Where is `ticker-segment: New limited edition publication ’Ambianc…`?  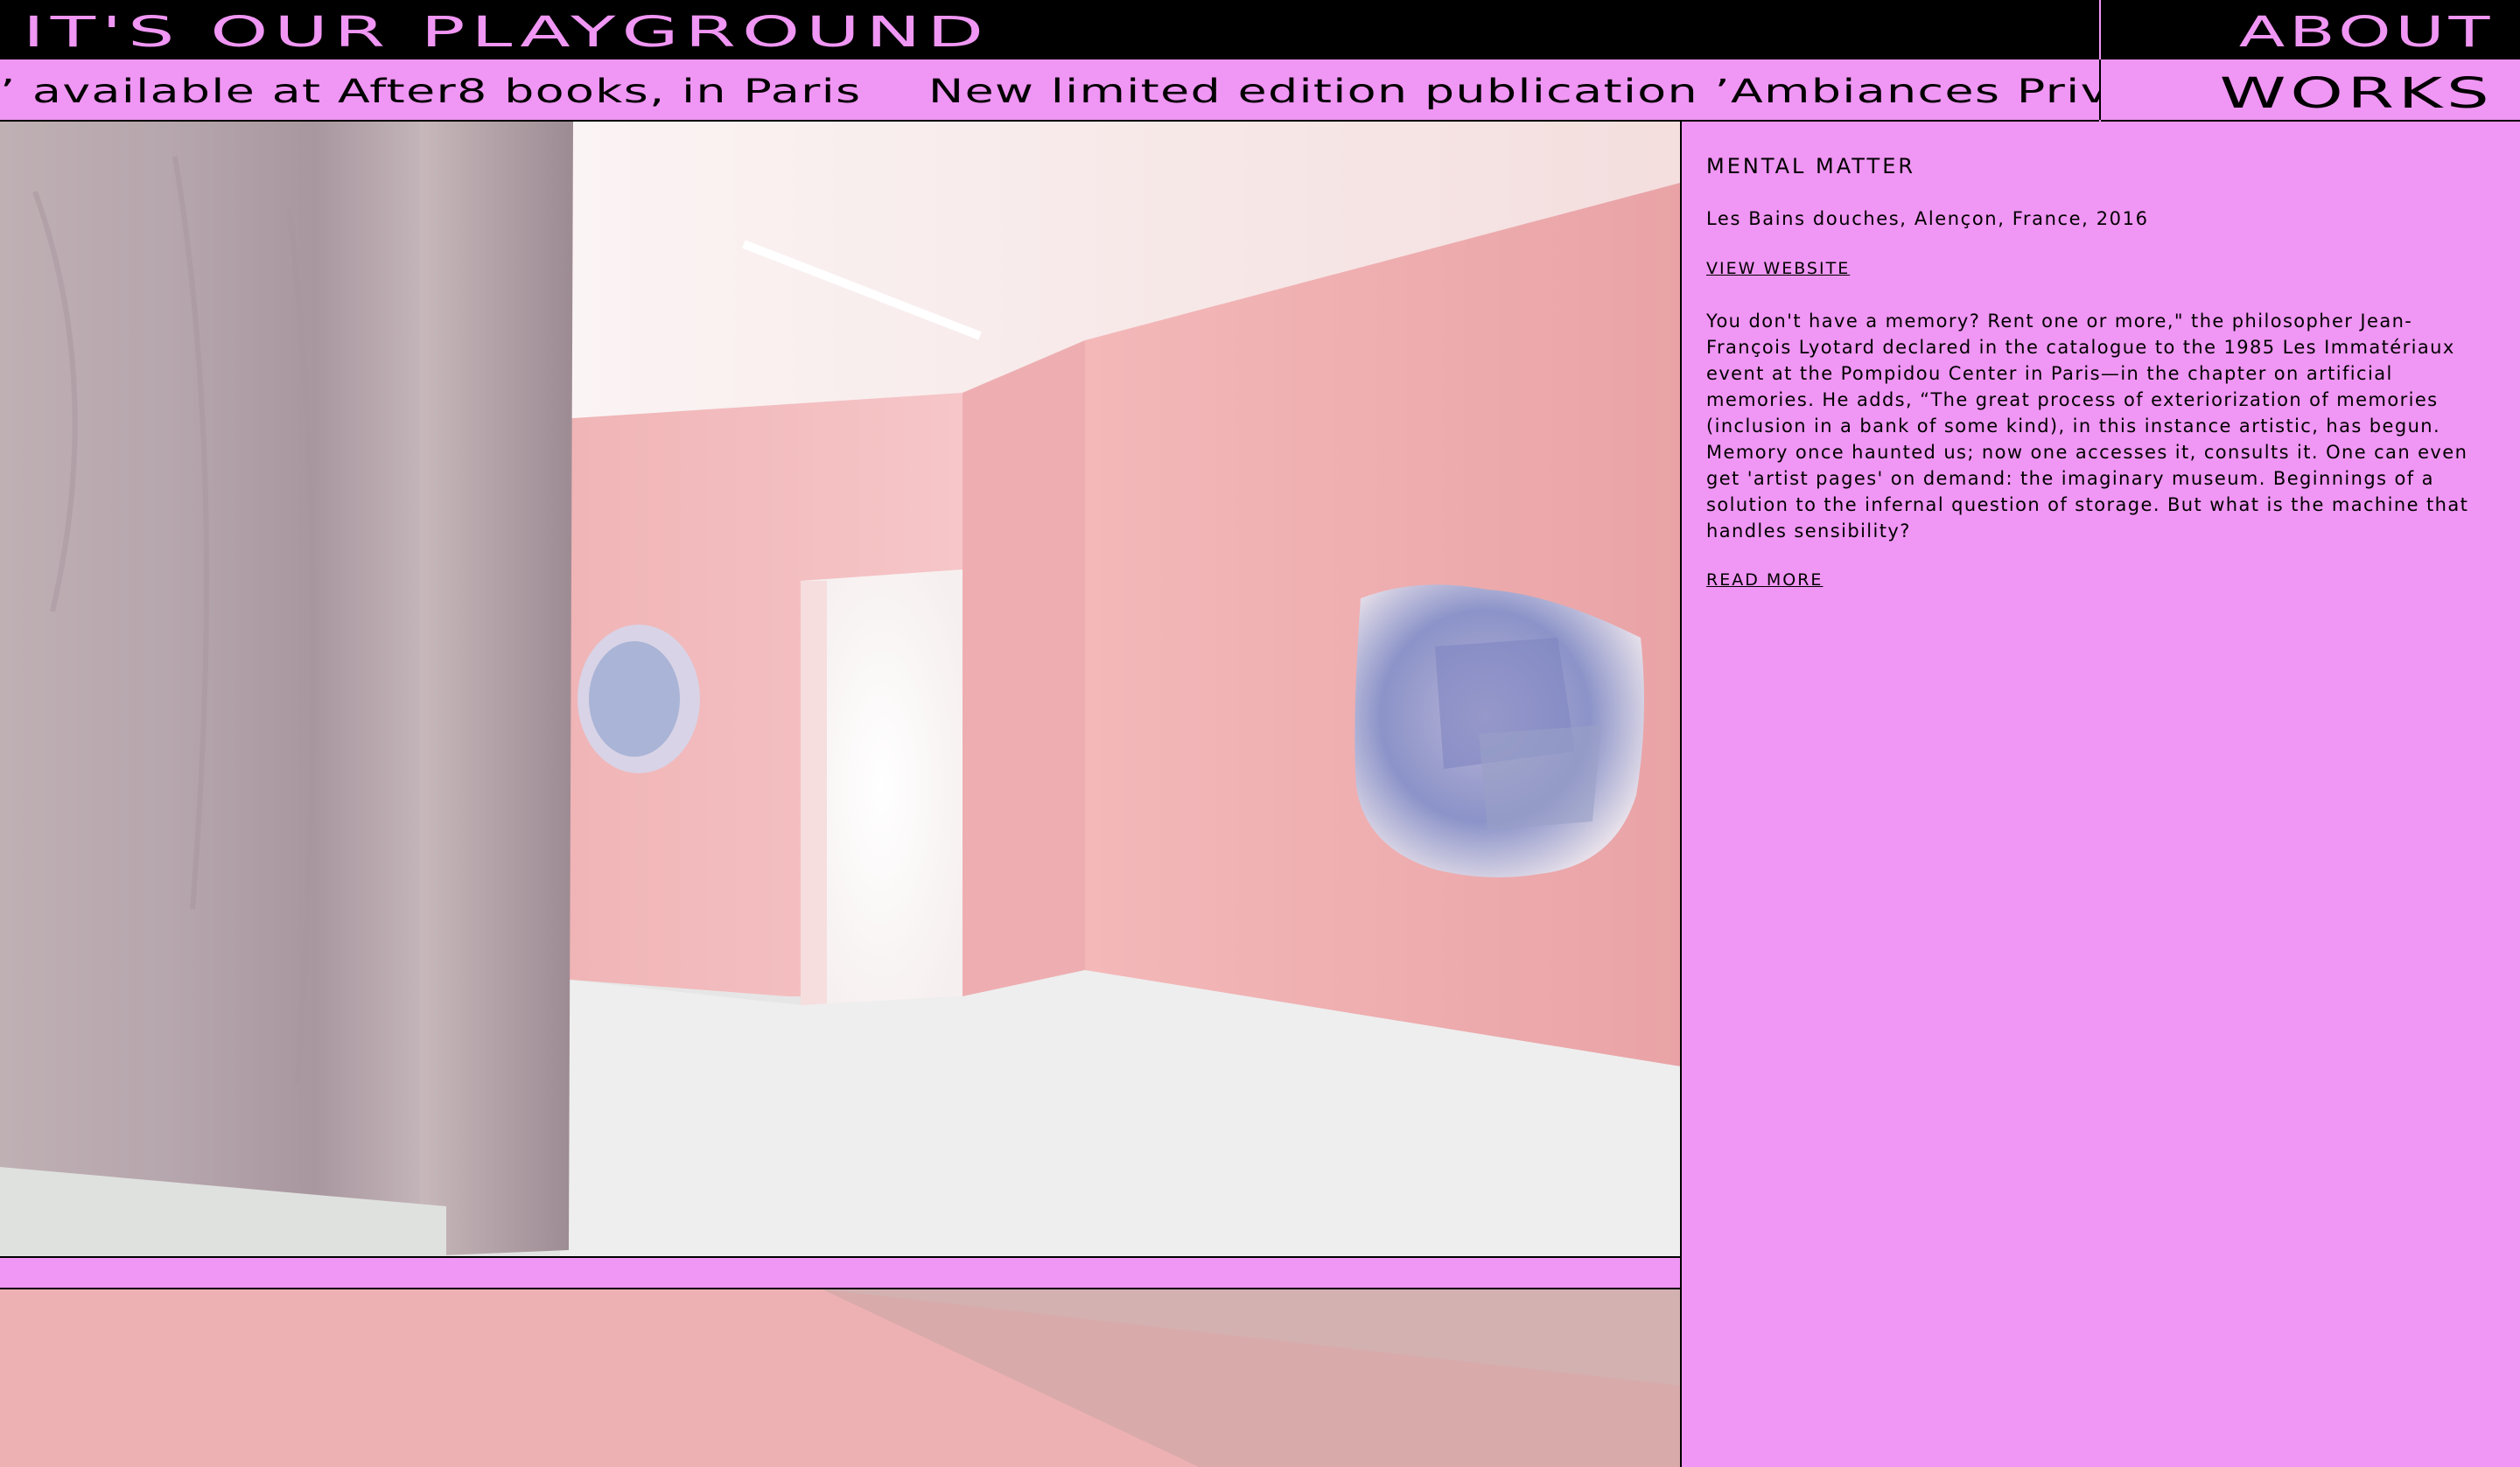 ticker-segment: New limited edition publication ’Ambianc… is located at coordinates (1513, 91).